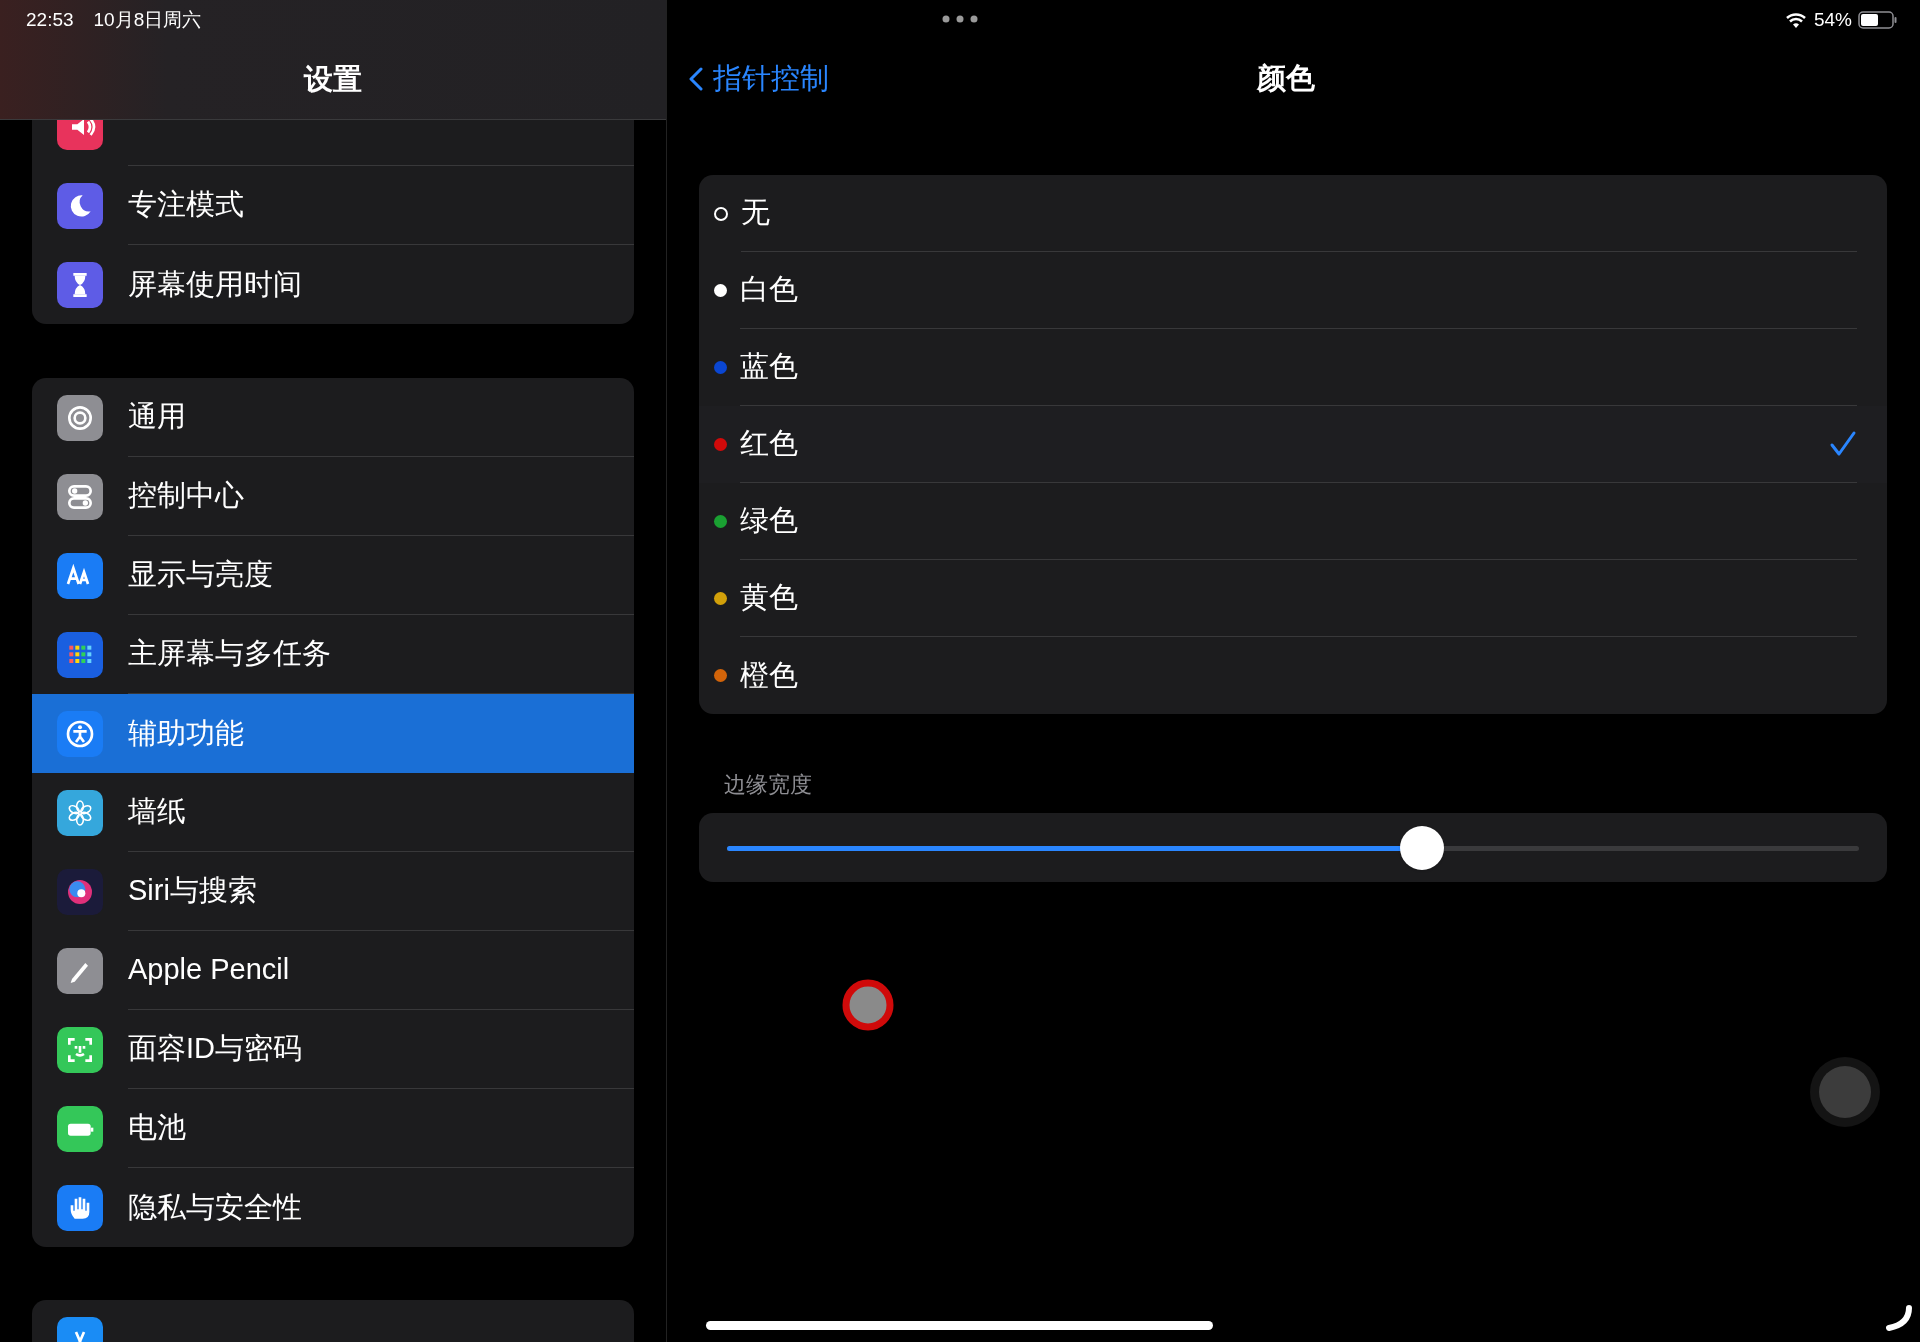  Describe the element at coordinates (80, 205) in the screenshot. I see `moon-icon` at that location.